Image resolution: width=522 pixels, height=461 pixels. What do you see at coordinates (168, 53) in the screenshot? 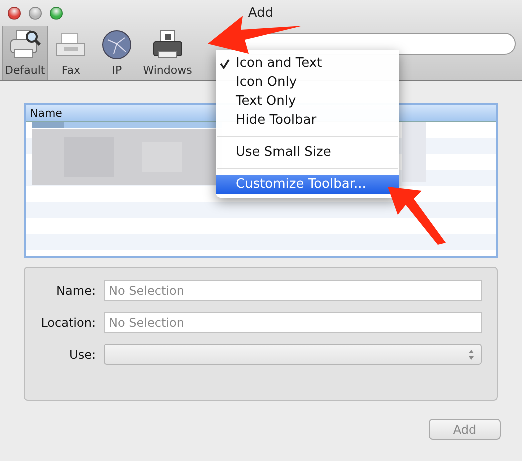
I see `toolbar-item: Windows` at bounding box center [168, 53].